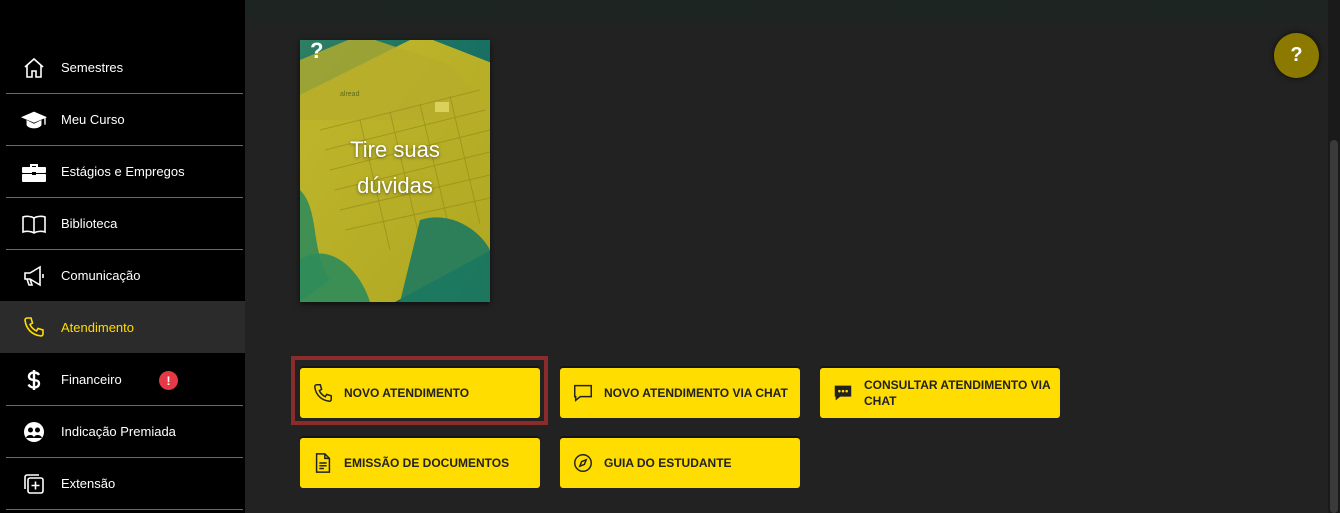  What do you see at coordinates (93, 119) in the screenshot?
I see `sidebar-item-label: Meu Curso` at bounding box center [93, 119].